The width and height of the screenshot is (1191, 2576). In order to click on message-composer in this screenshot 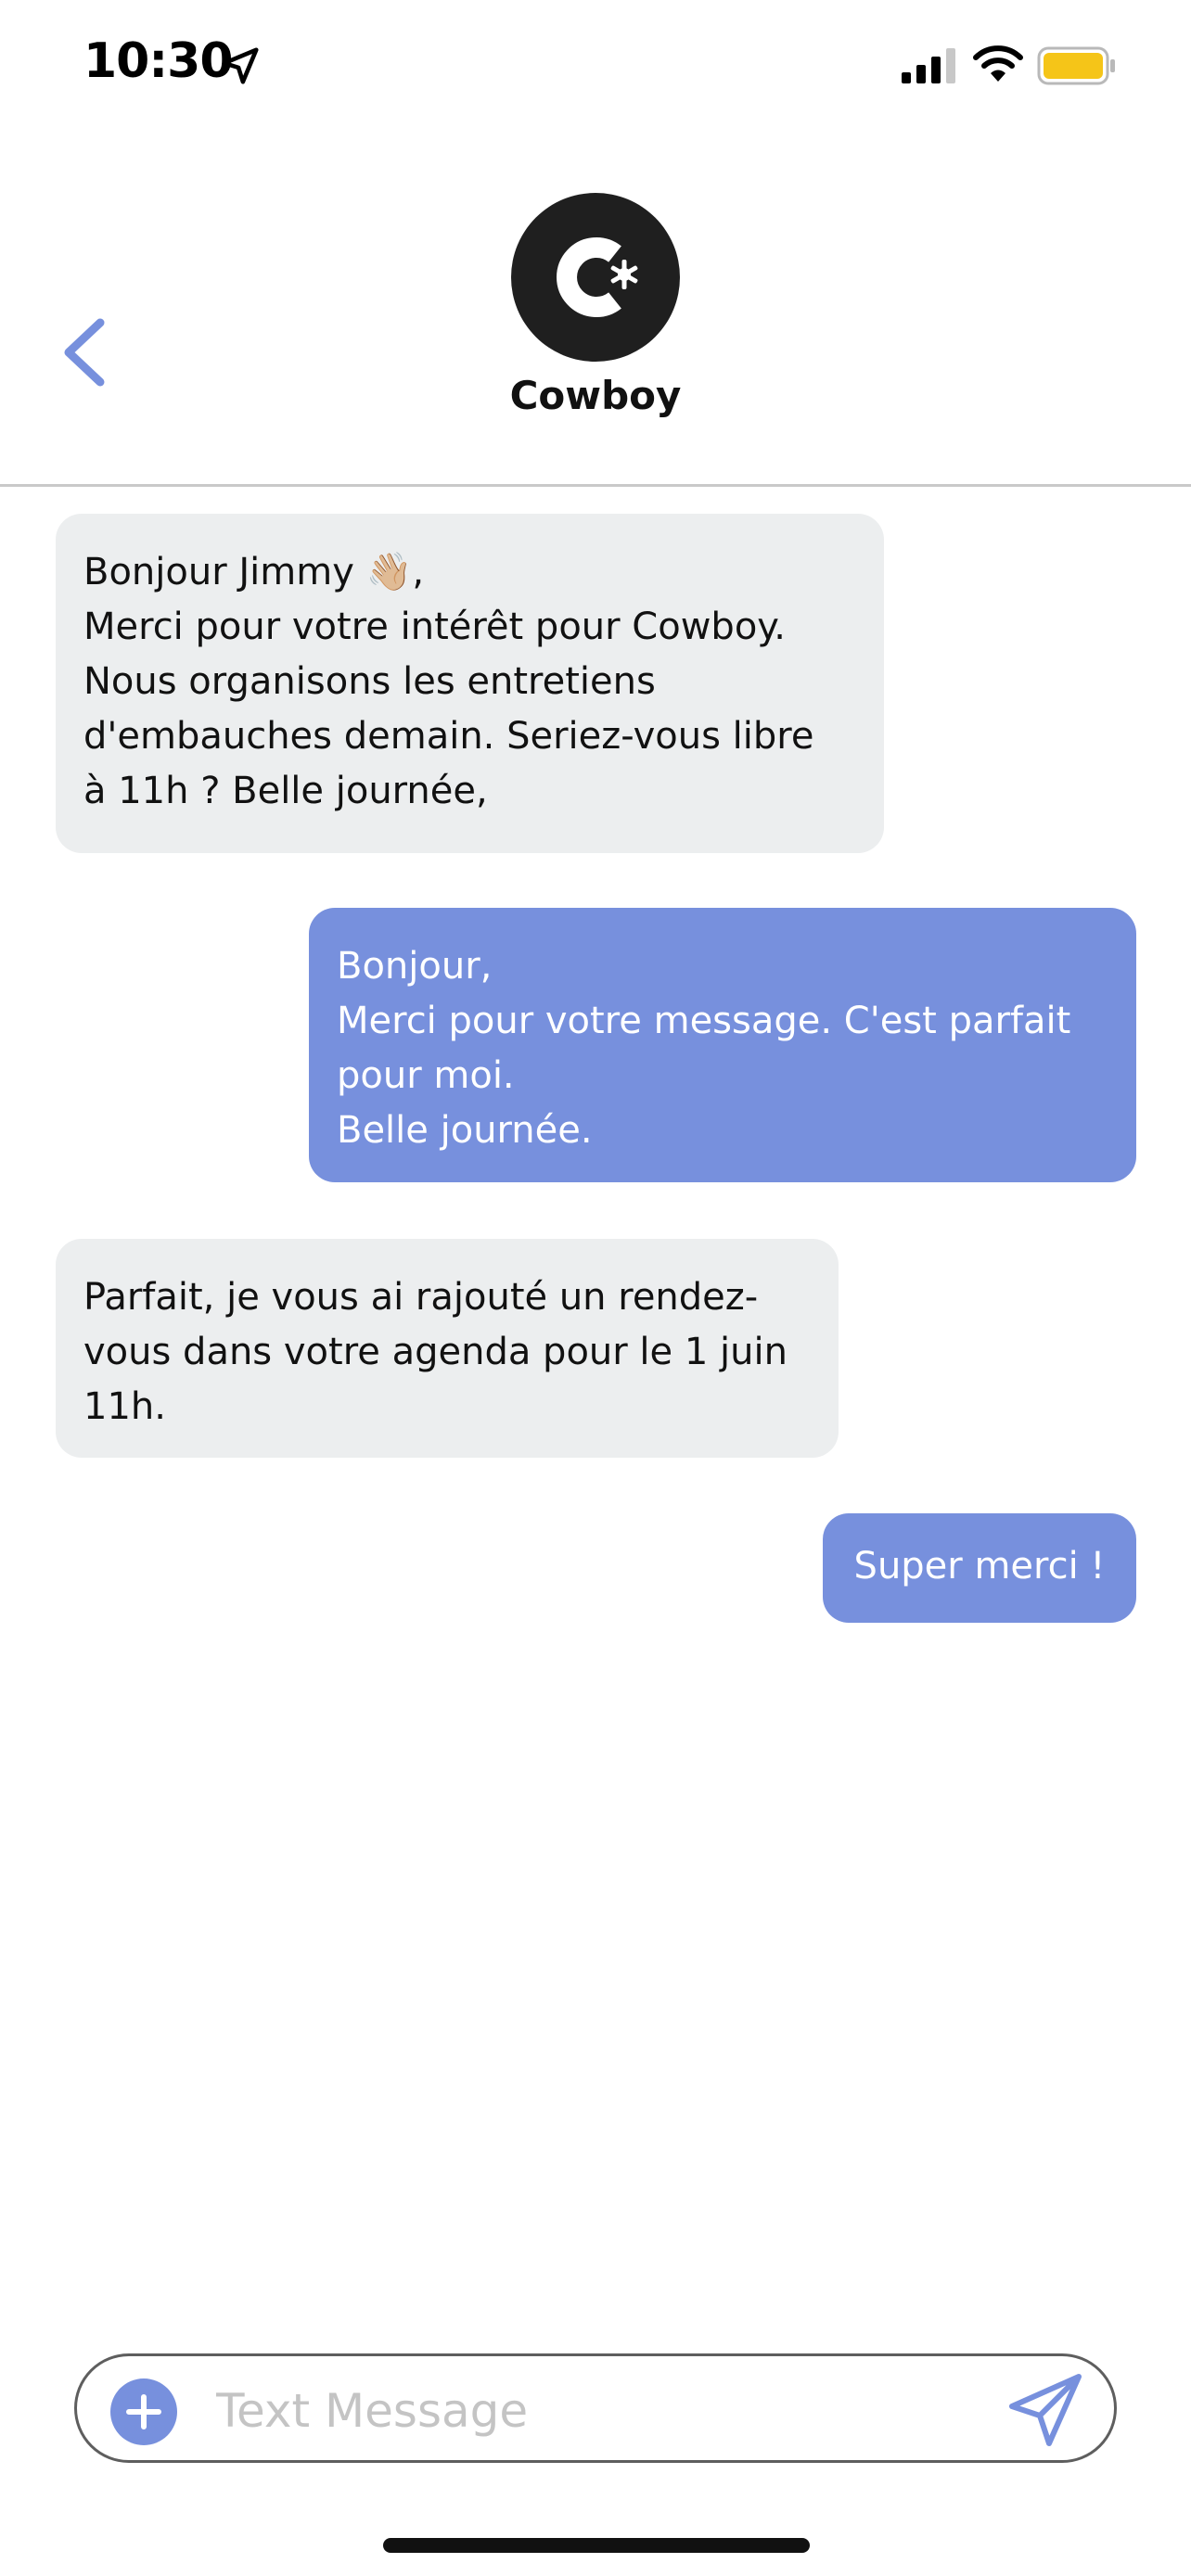, I will do `click(595, 2408)`.